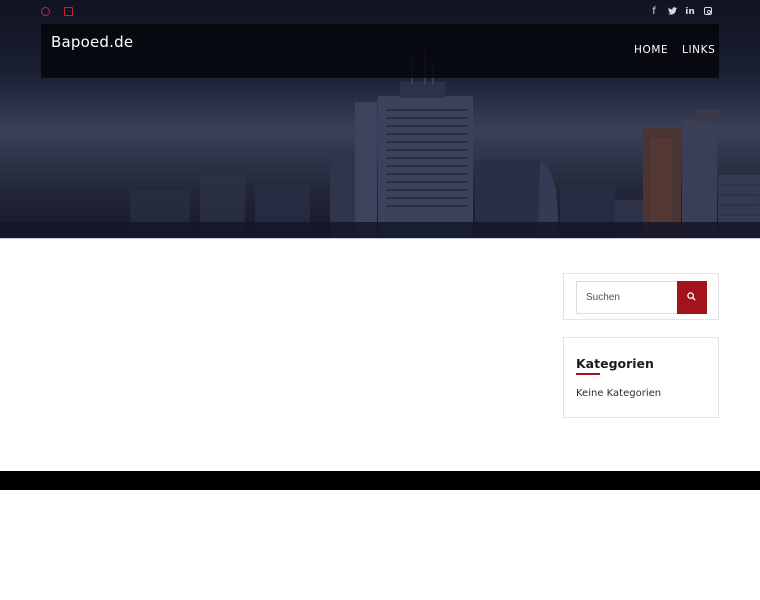 This screenshot has height=600, width=760. Describe the element at coordinates (651, 50) in the screenshot. I see `nav-home-link: HOME` at that location.